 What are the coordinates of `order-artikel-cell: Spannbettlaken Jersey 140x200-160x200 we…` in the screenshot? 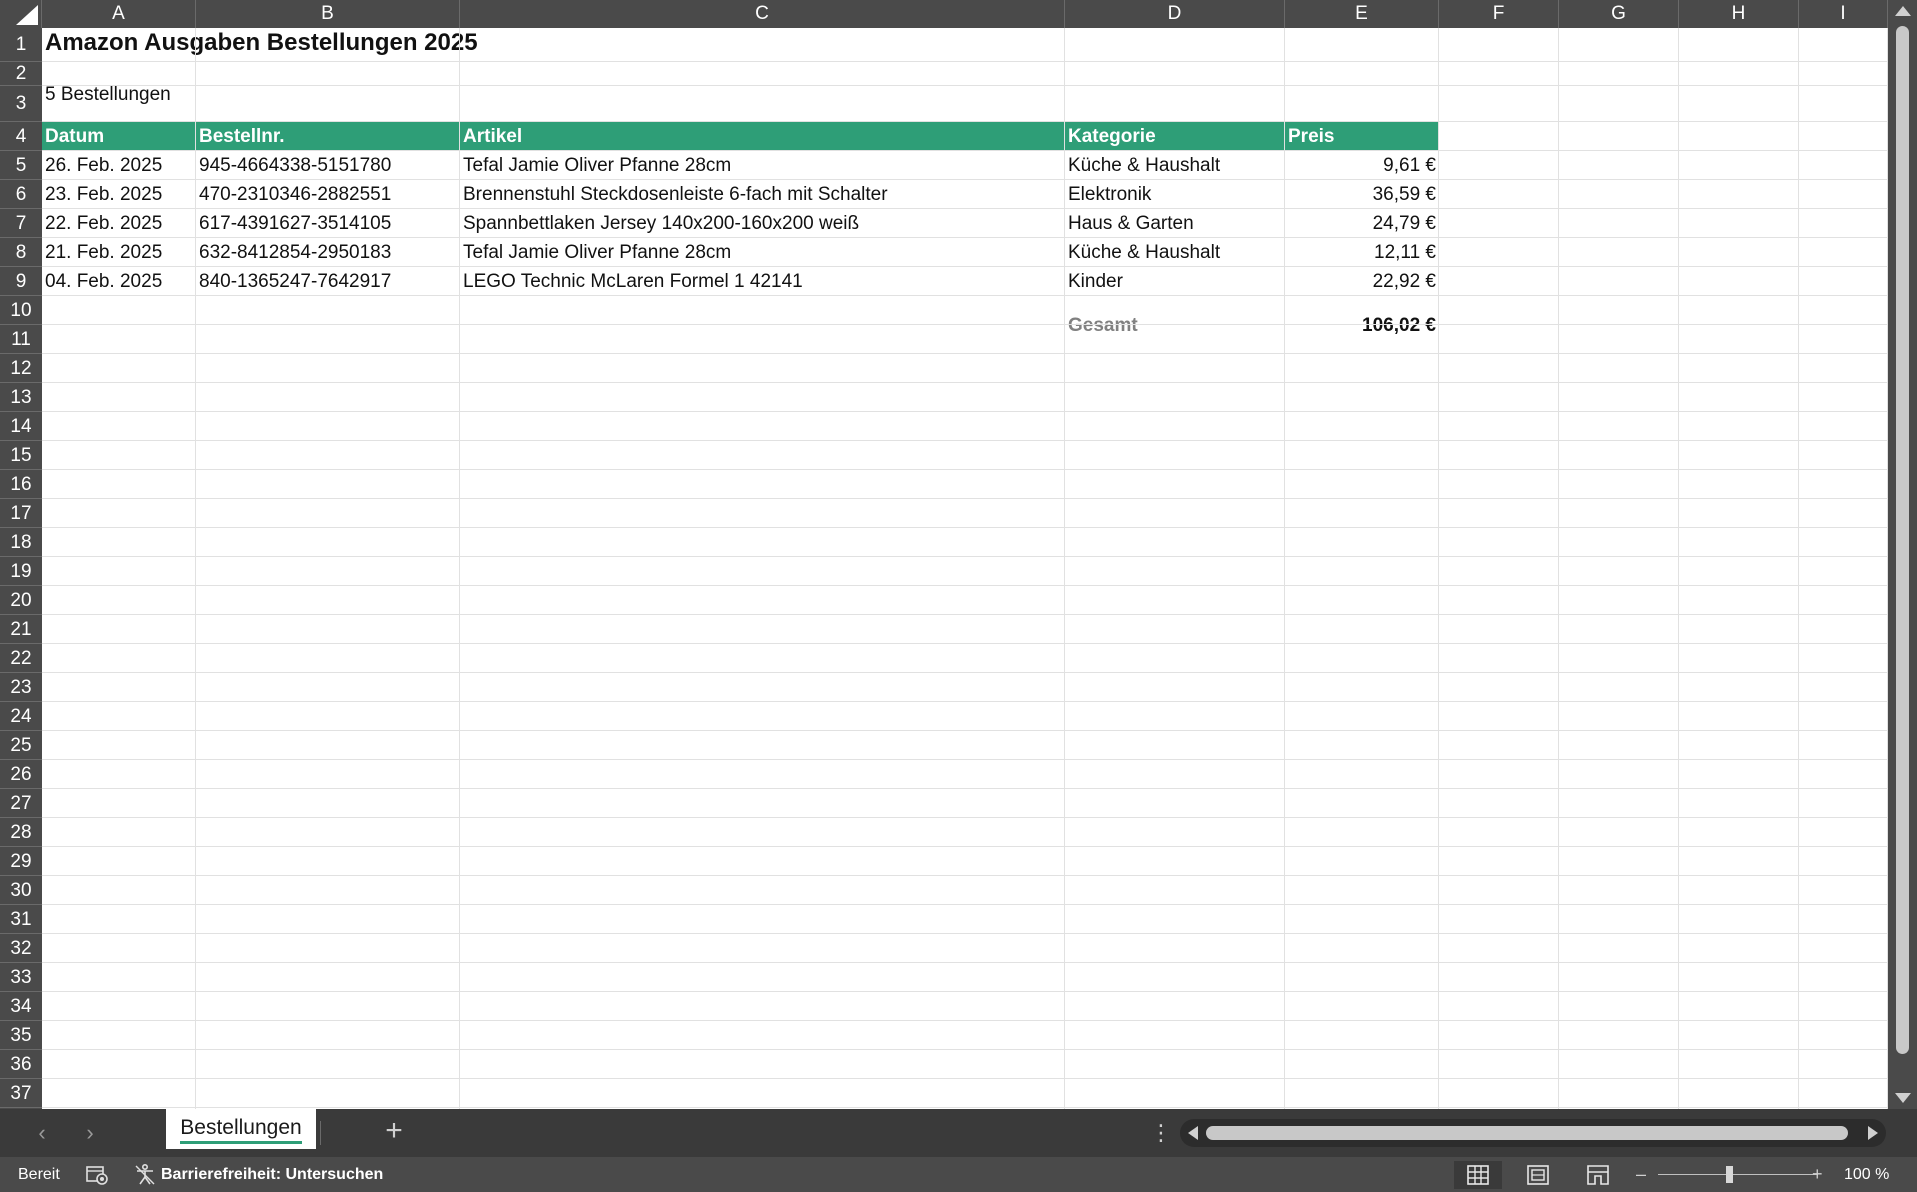 It's located at (661, 223).